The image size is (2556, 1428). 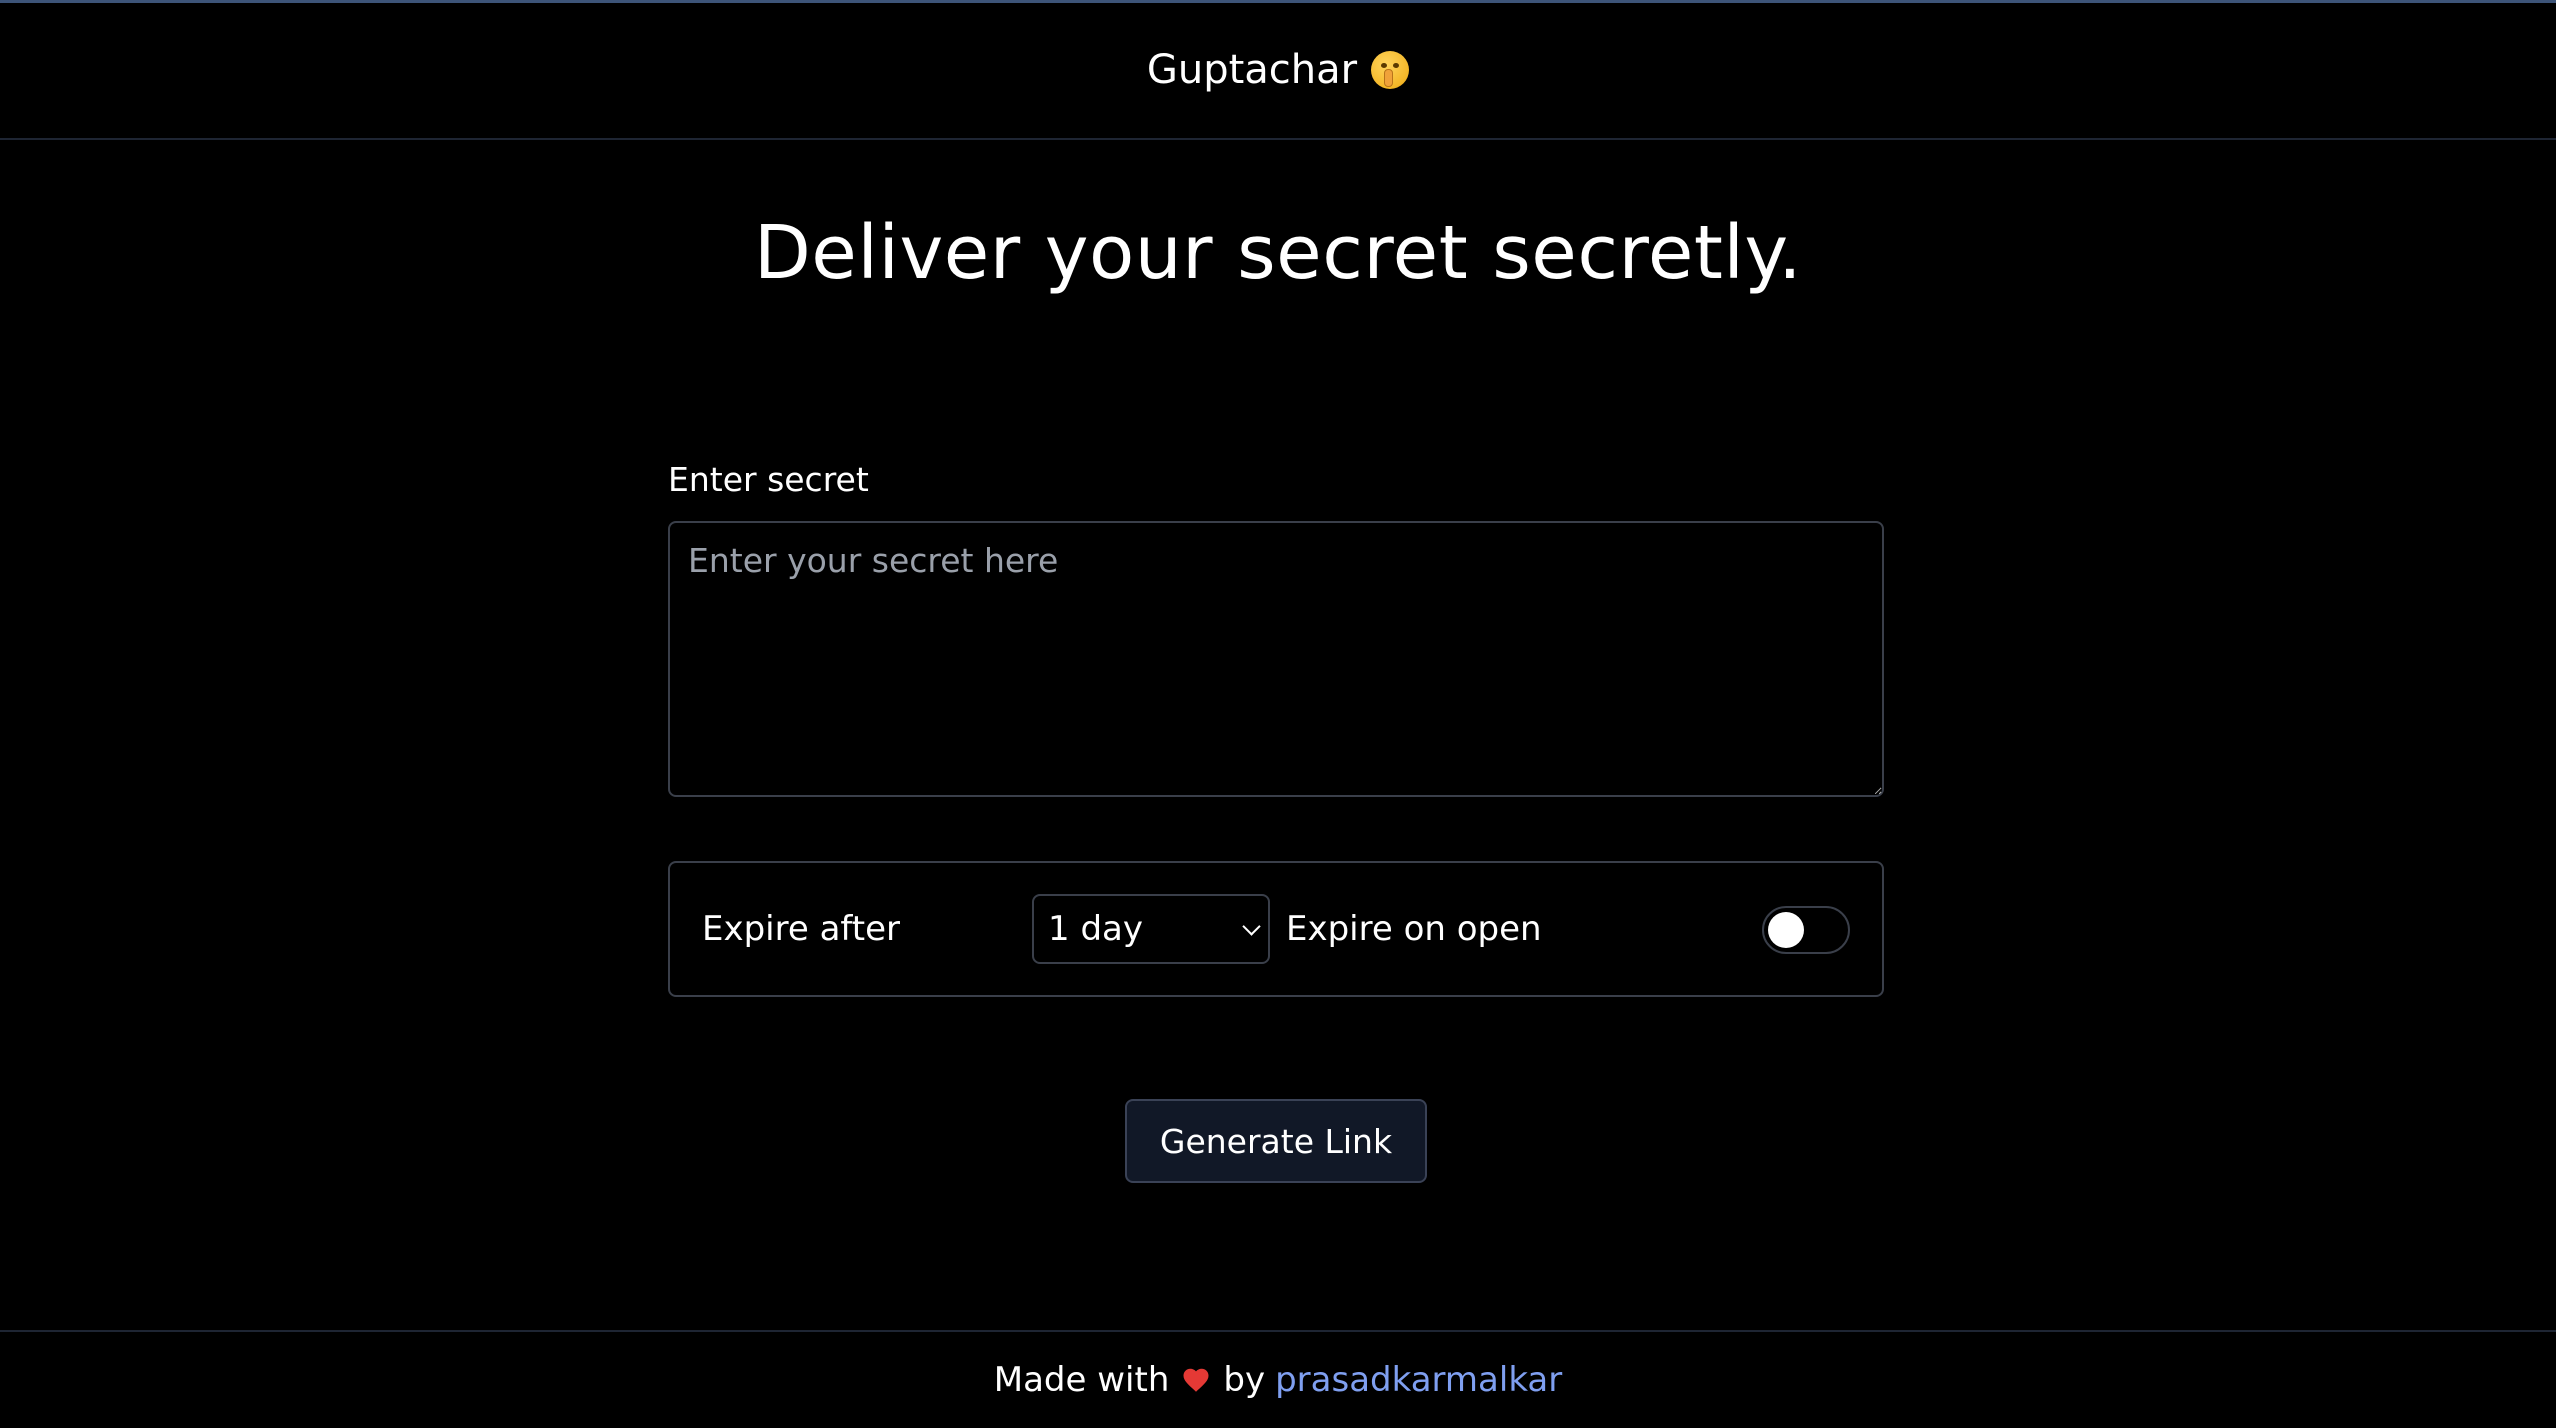 What do you see at coordinates (1414, 929) in the screenshot?
I see `expire-on-open-label: Expire on open` at bounding box center [1414, 929].